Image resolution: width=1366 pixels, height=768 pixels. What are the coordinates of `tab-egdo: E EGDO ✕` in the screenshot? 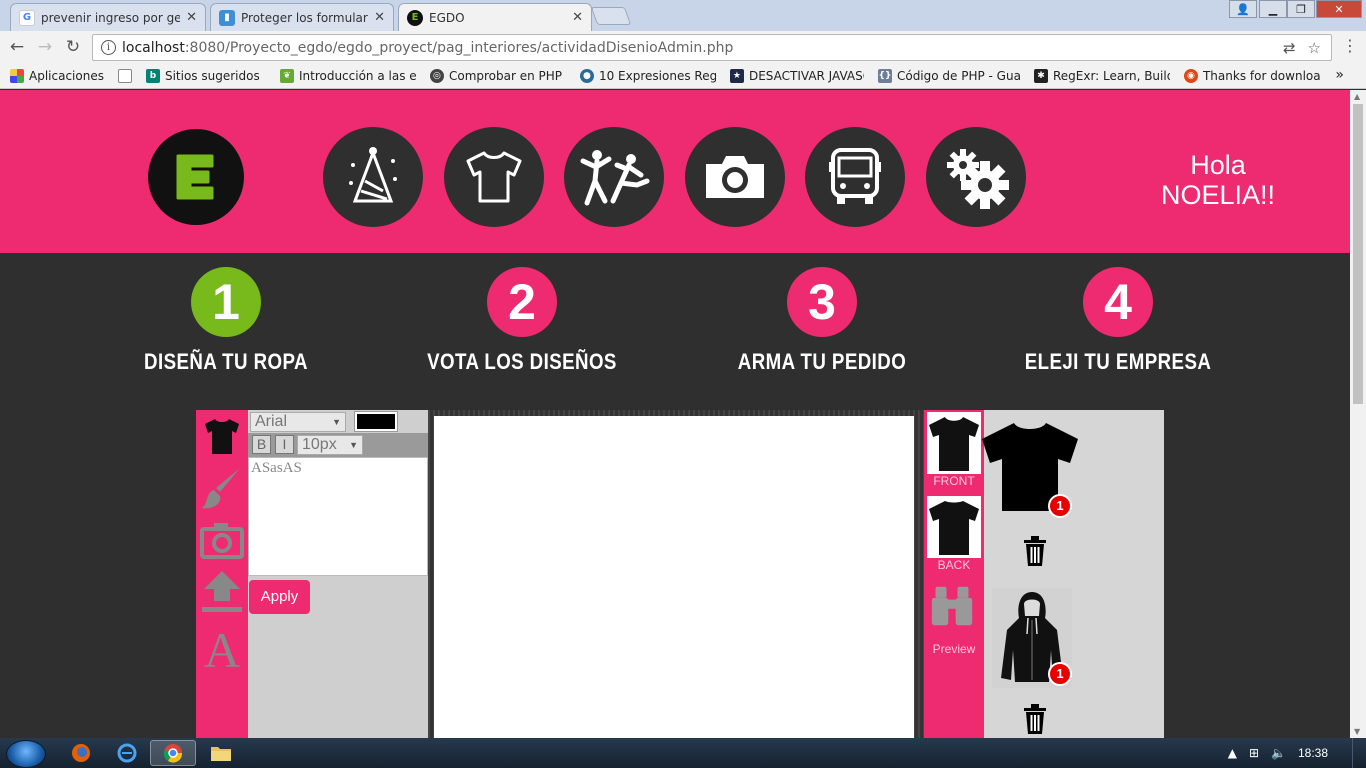 It's located at (495, 17).